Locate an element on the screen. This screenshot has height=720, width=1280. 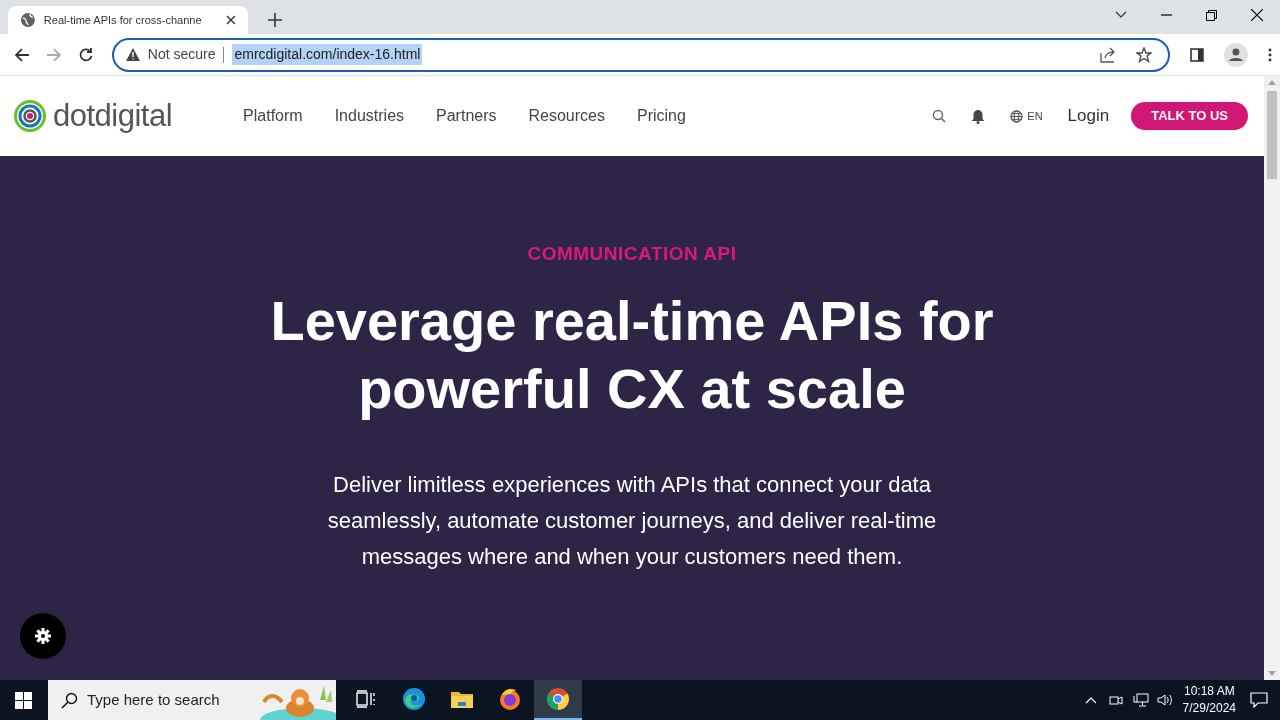
profile-icon is located at coordinates (1236, 54).